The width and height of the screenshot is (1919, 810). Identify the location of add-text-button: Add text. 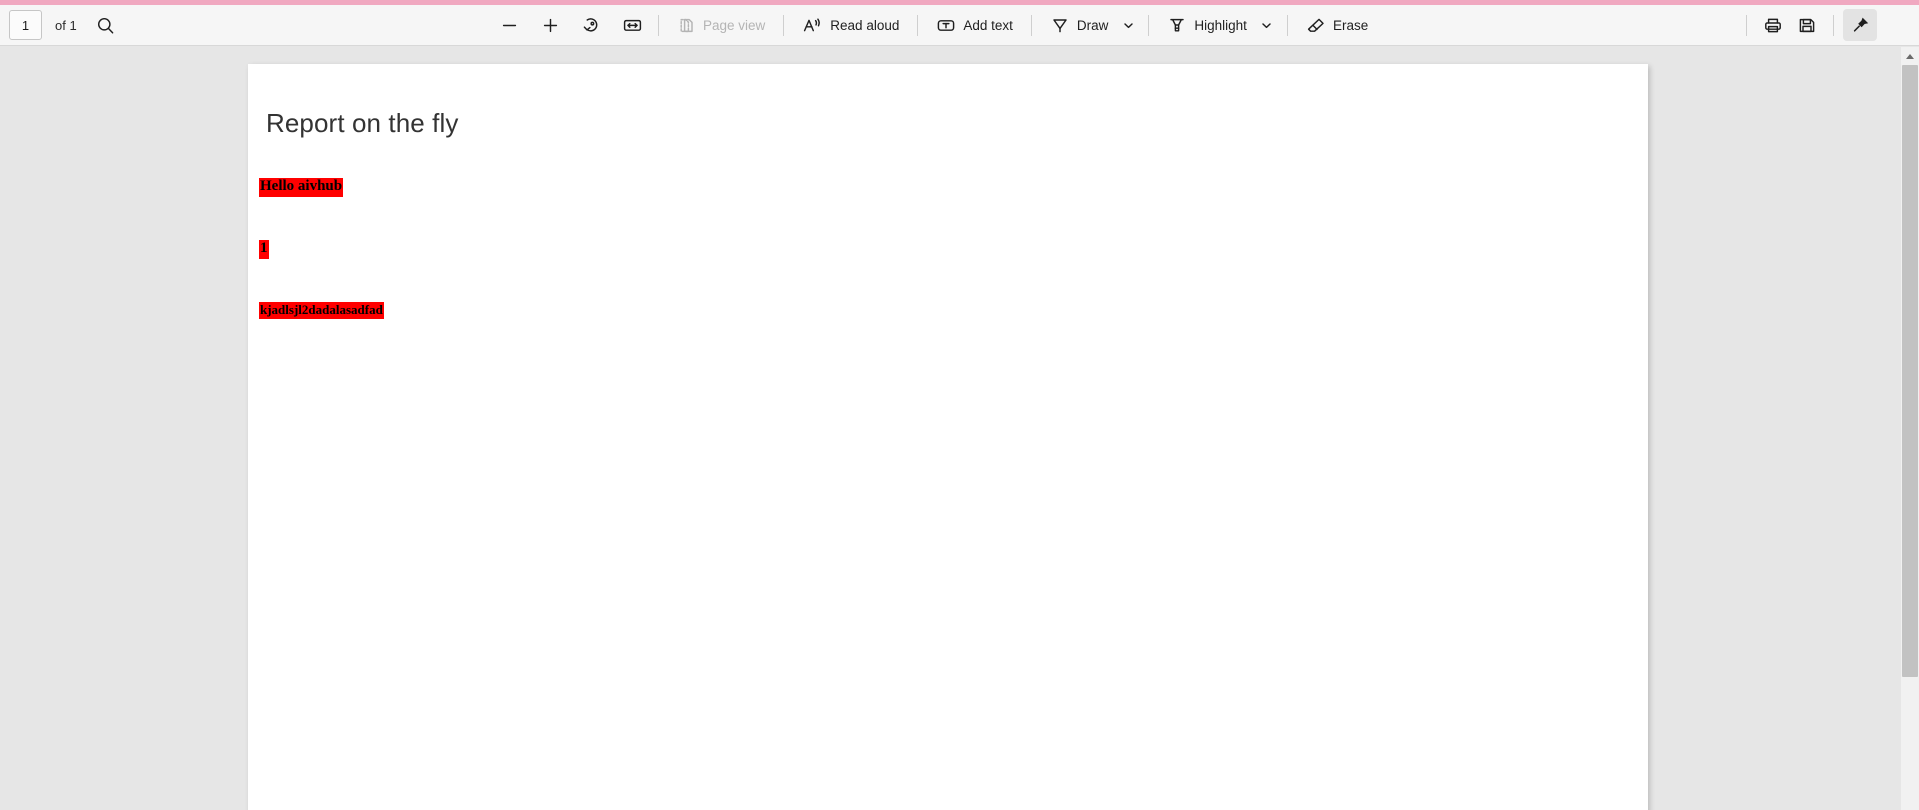
(974, 25).